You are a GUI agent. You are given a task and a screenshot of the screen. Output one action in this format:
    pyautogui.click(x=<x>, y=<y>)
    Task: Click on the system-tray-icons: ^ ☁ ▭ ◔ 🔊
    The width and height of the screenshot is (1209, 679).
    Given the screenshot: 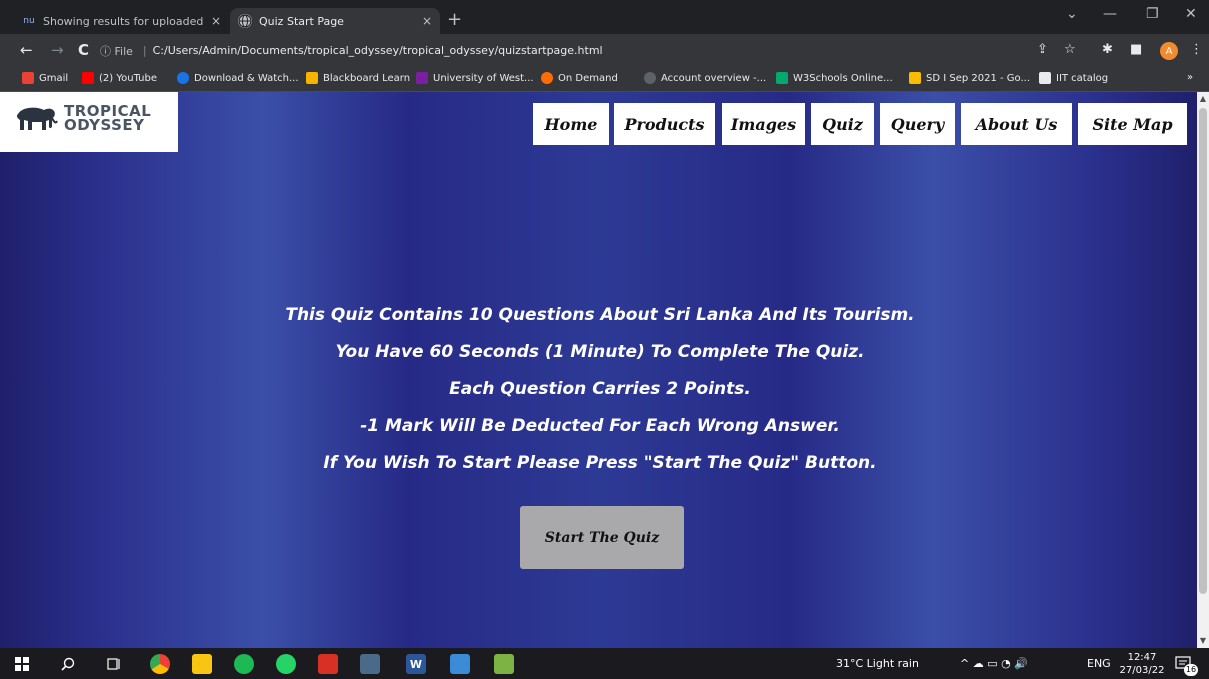 What is the action you would take?
    pyautogui.click(x=994, y=663)
    